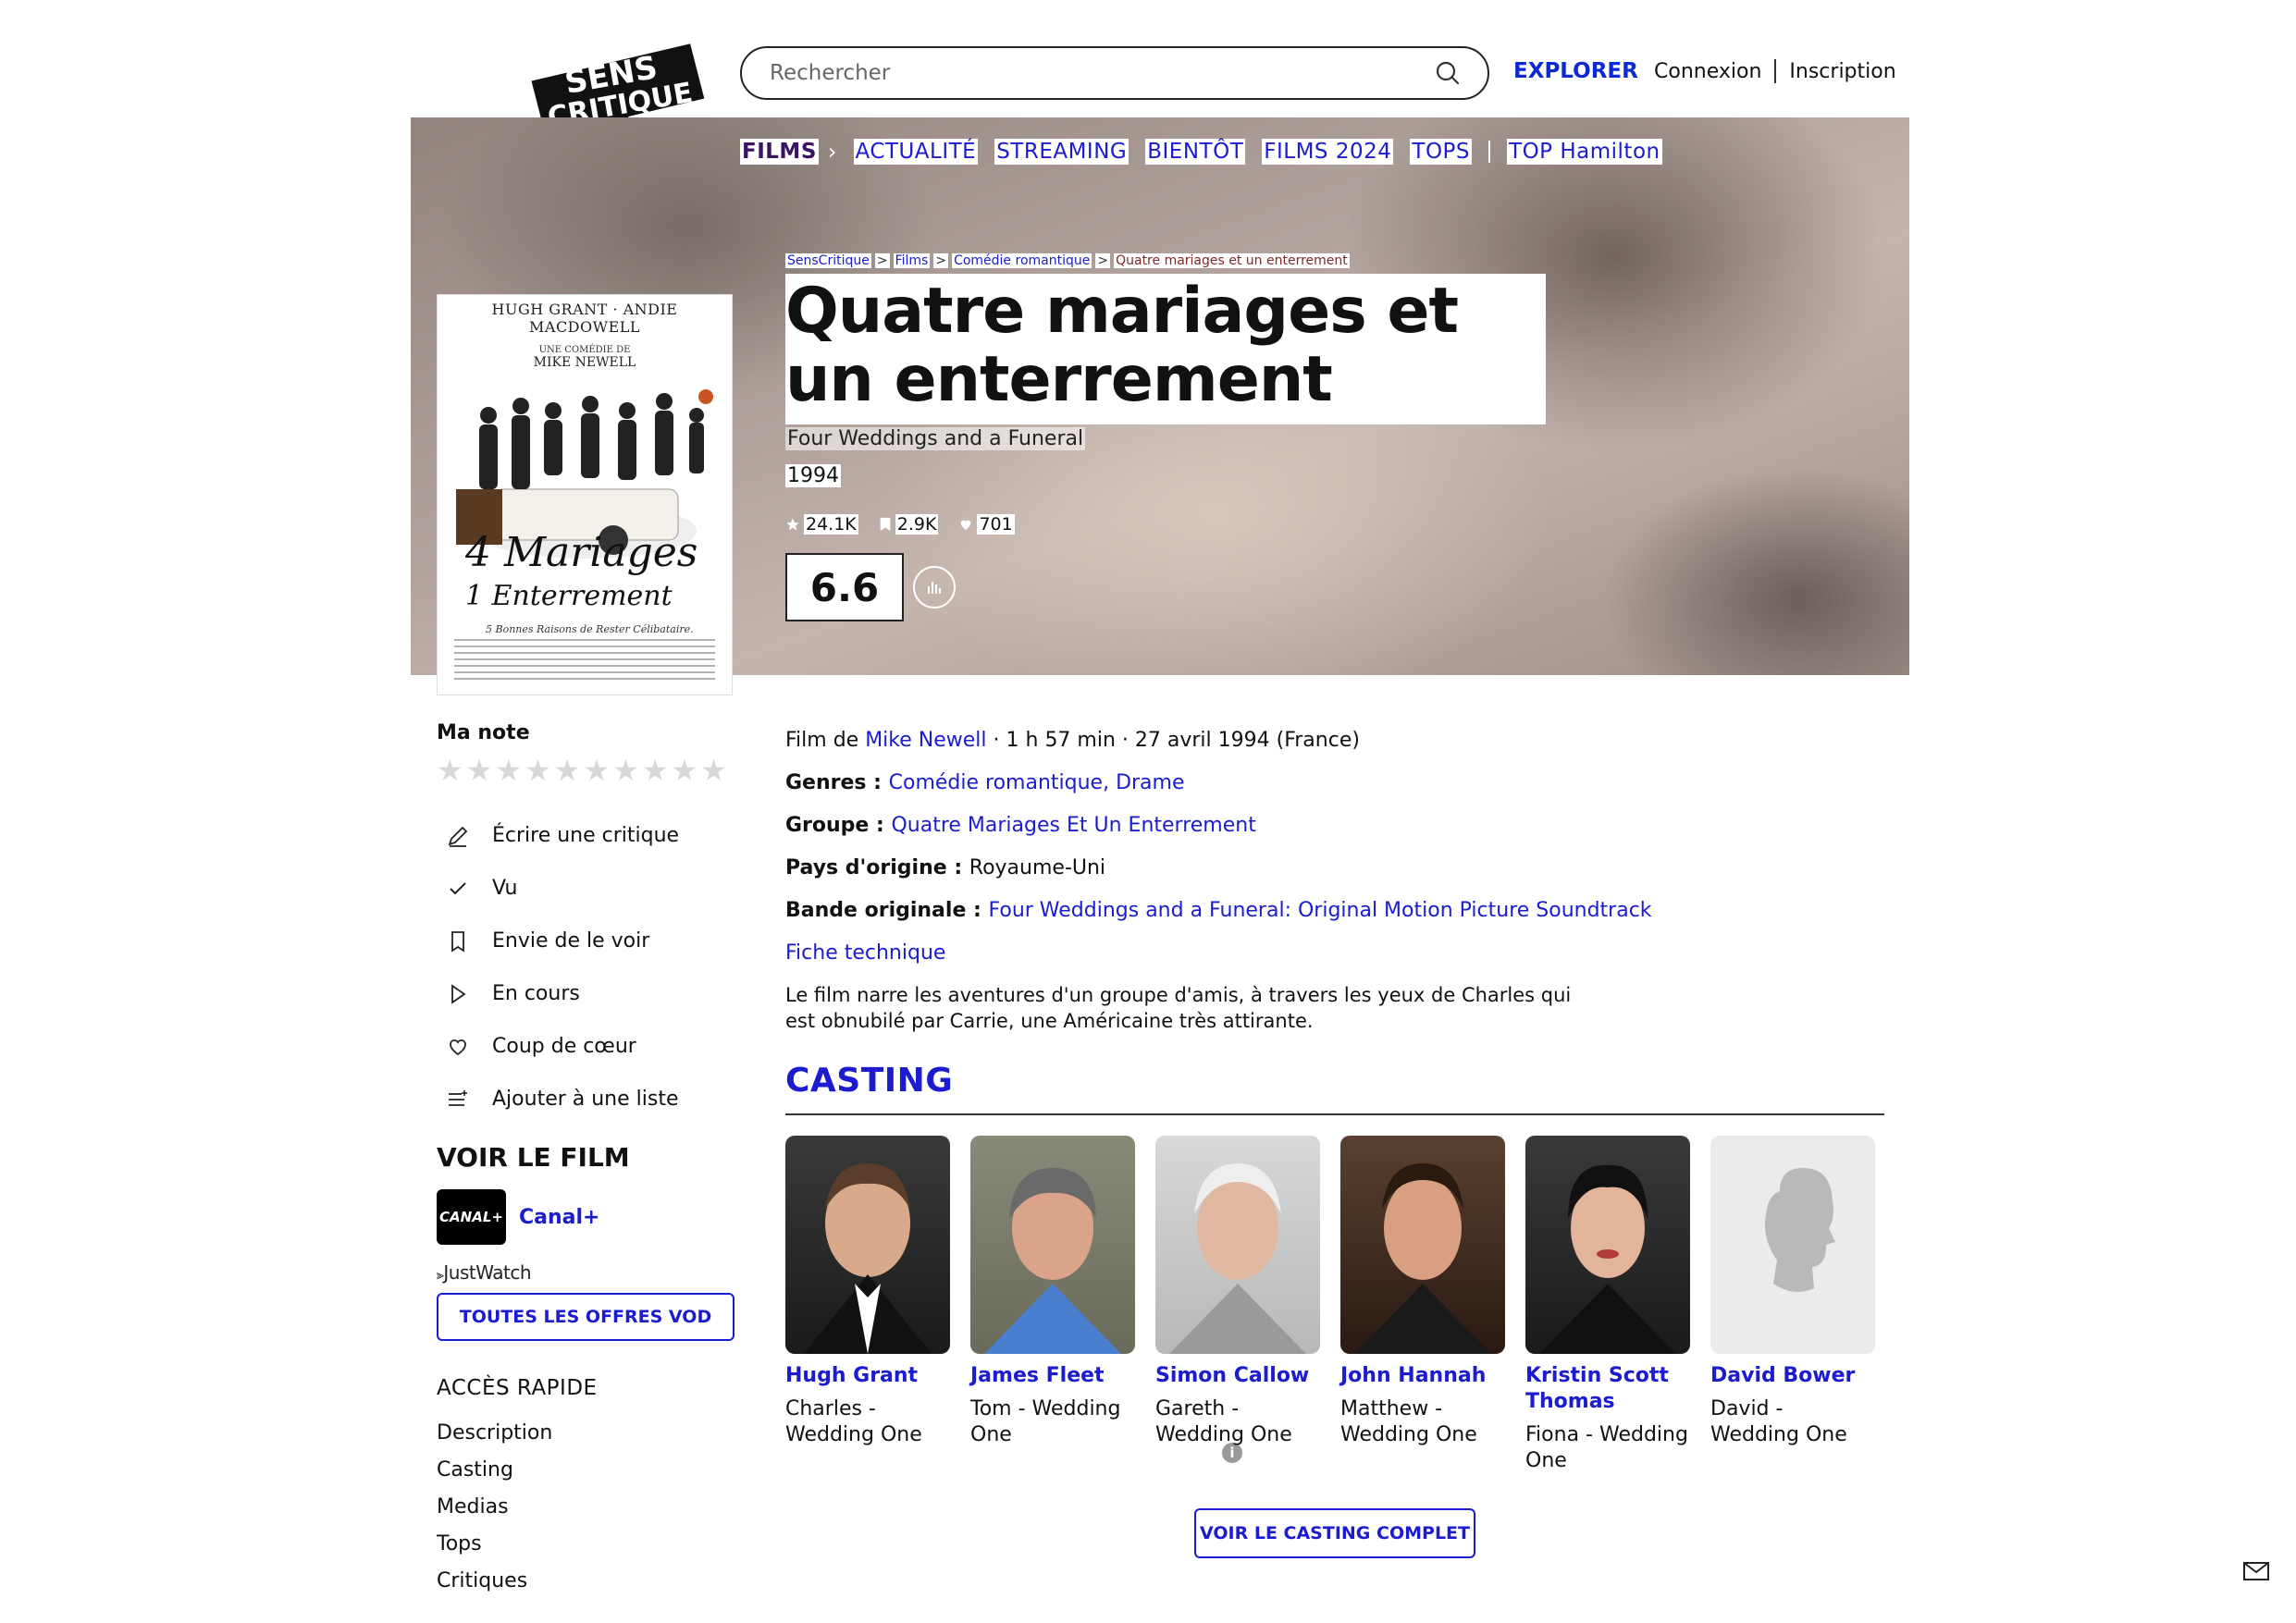  Describe the element at coordinates (538, 770) in the screenshot. I see `rating-star-4: ★` at that location.